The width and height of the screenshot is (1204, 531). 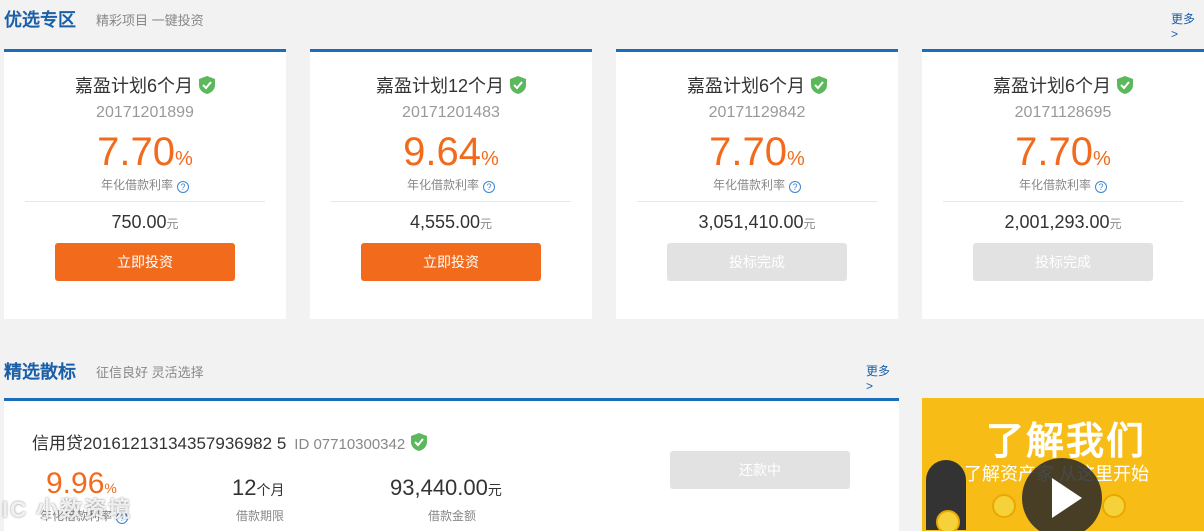 I want to click on loan-name: 信用贷20161213134357936982 5, so click(x=159, y=443).